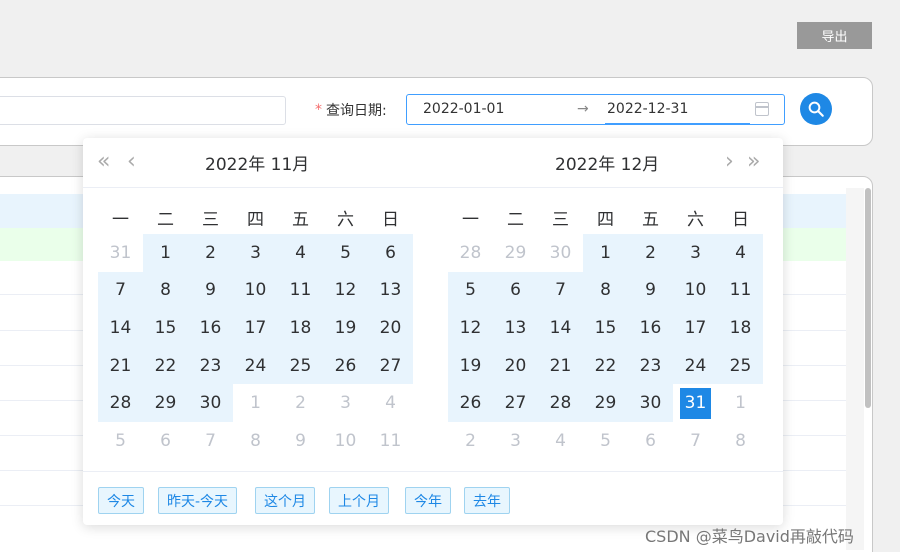  I want to click on shortcut-last-year: 去年, so click(487, 500).